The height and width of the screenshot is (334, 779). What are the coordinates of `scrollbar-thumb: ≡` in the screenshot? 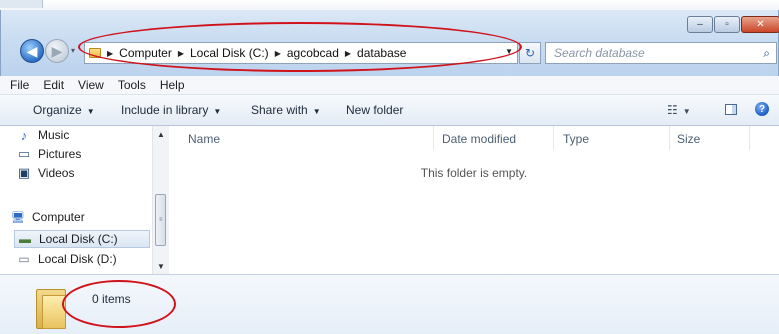 It's located at (160, 220).